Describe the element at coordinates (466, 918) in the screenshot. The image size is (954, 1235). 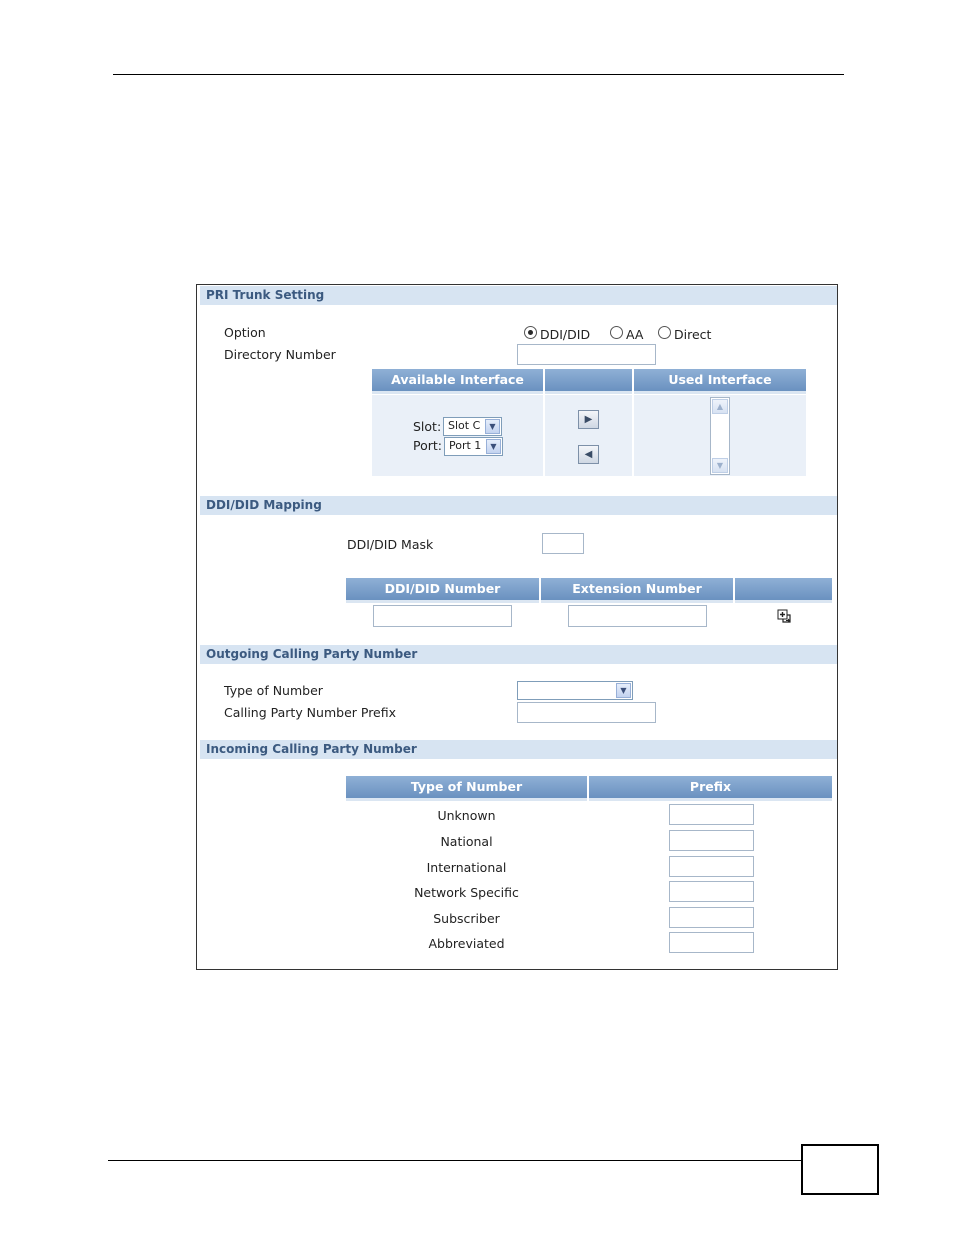
I see `incoming-type-subscriber: Subscriber` at that location.